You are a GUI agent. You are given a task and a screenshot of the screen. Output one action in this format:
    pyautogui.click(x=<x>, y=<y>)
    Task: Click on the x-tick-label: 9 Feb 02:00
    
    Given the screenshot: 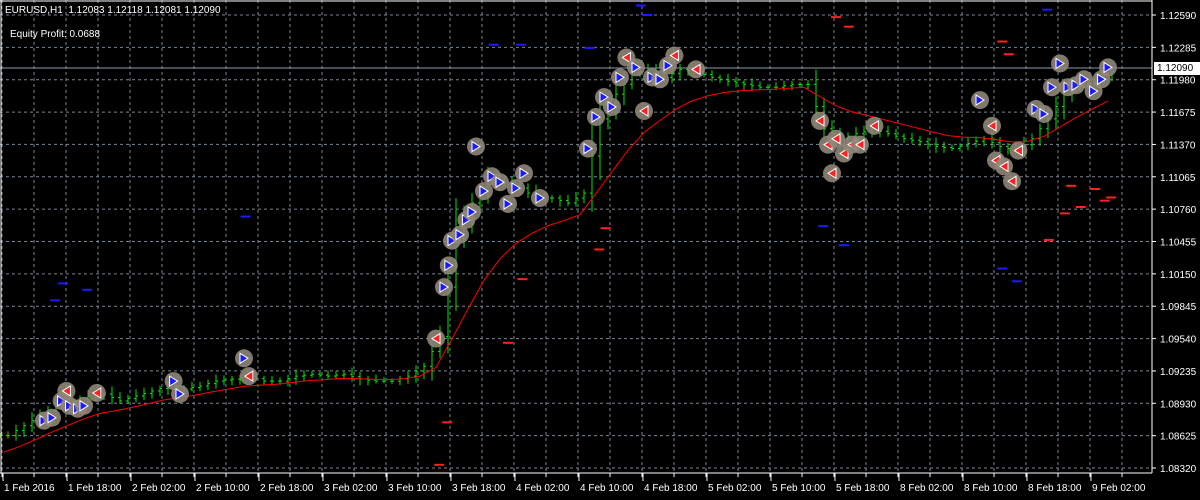 What is the action you would take?
    pyautogui.click(x=1119, y=488)
    